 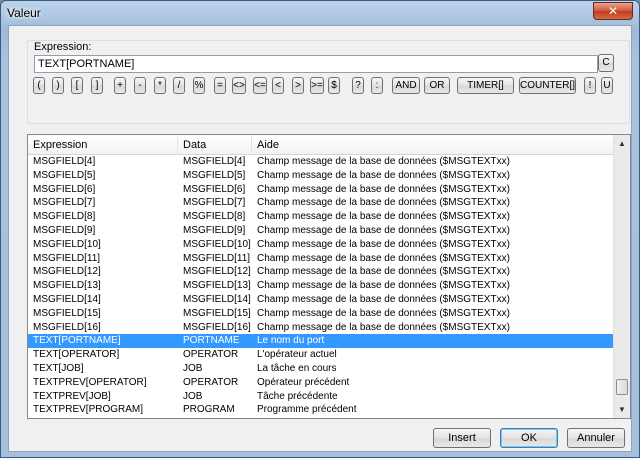 I want to click on list-header: Expression Data Aide, so click(x=321, y=145).